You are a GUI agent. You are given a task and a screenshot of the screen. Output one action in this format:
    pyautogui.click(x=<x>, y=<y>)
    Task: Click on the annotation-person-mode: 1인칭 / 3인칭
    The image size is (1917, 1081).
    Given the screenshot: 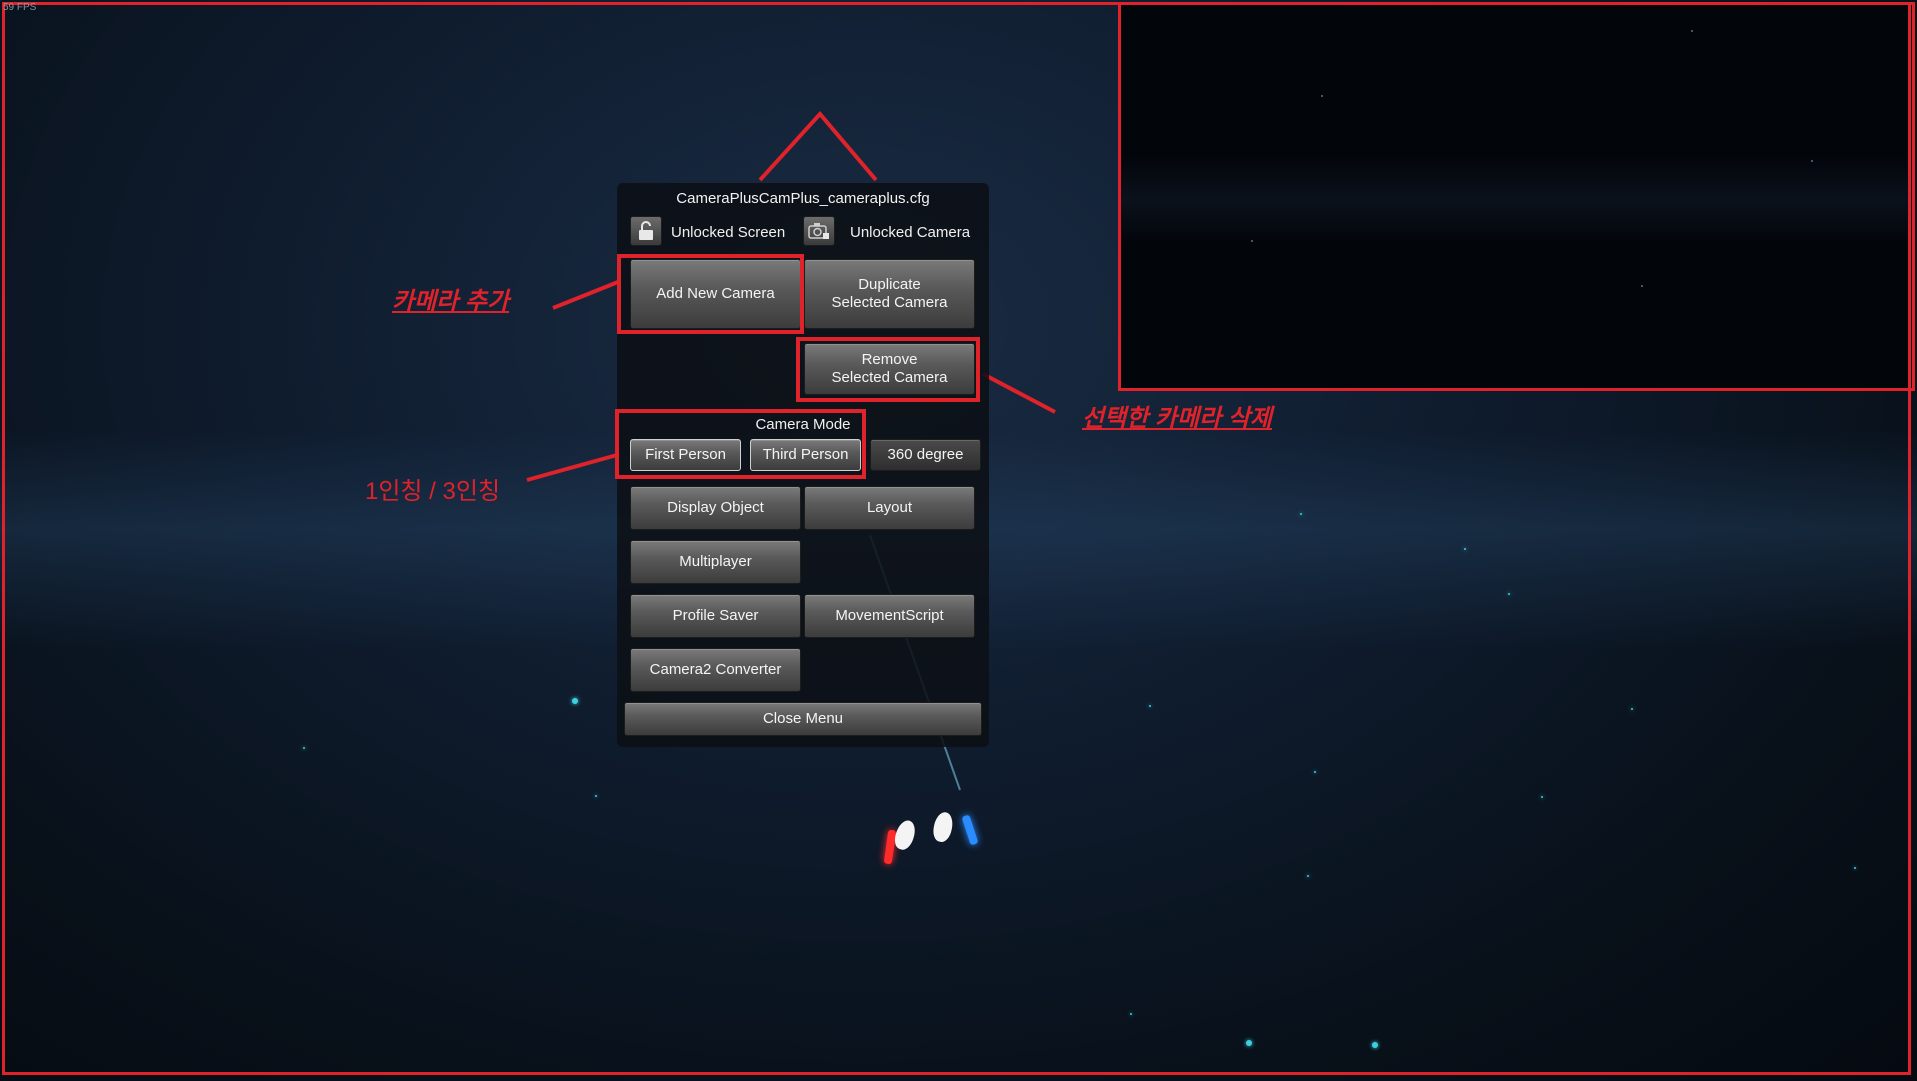 What is the action you would take?
    pyautogui.click(x=433, y=491)
    